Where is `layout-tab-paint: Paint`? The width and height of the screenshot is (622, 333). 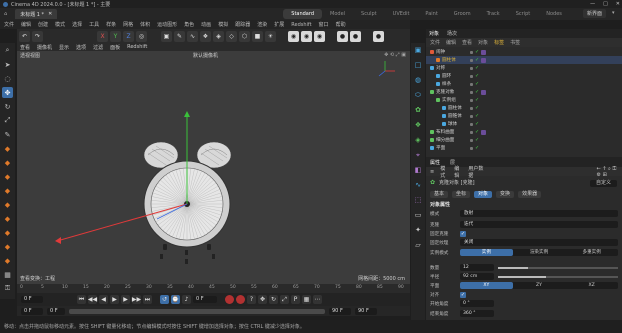
layout-tab-paint: Paint is located at coordinates (431, 14).